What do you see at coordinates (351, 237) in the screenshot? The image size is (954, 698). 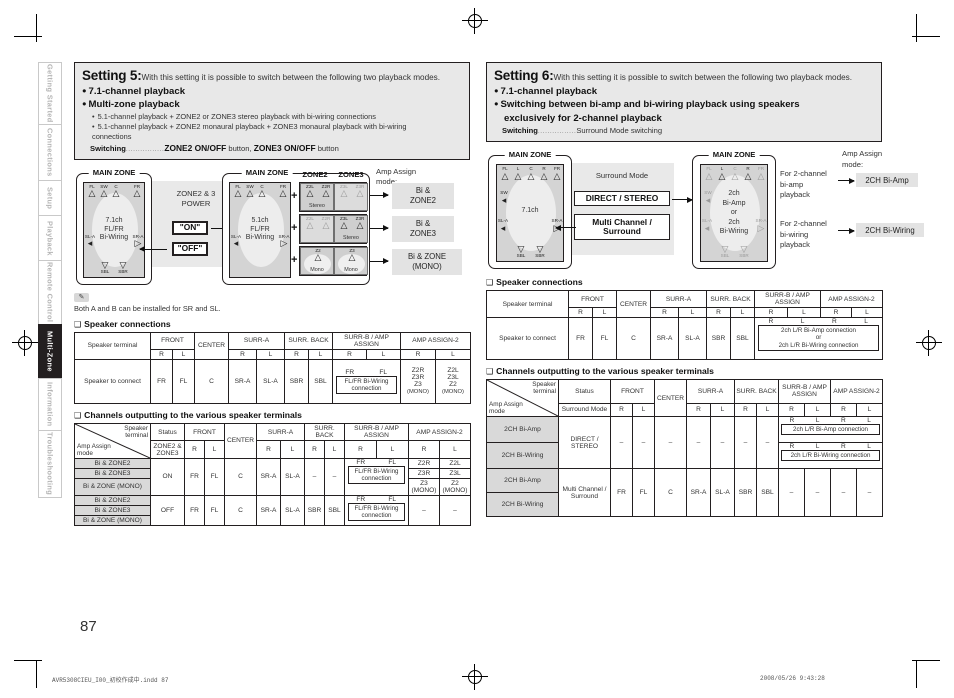 I see `zone3-stereo-label: Stereo` at bounding box center [351, 237].